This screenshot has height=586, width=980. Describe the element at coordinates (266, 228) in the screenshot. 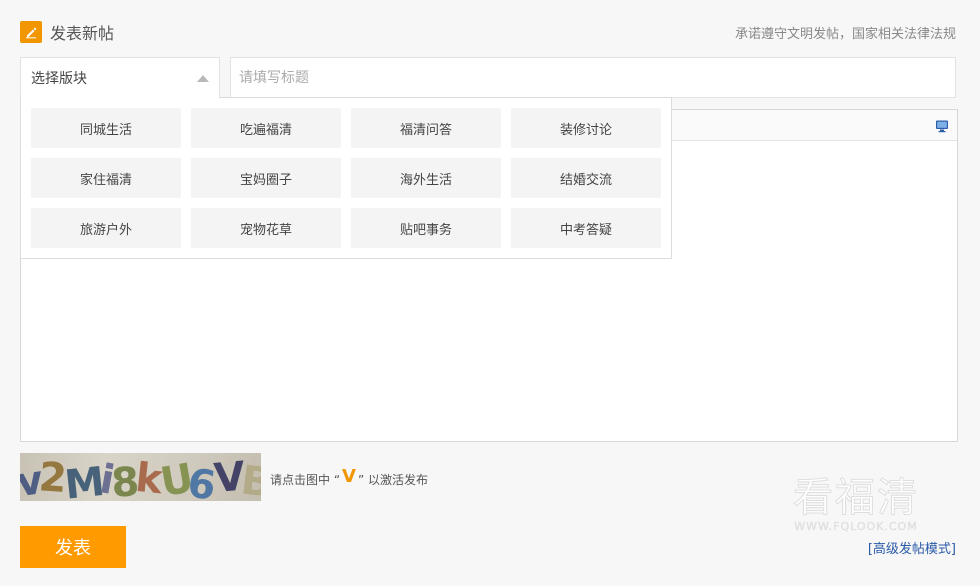

I see `board-option: 宠物花草` at that location.